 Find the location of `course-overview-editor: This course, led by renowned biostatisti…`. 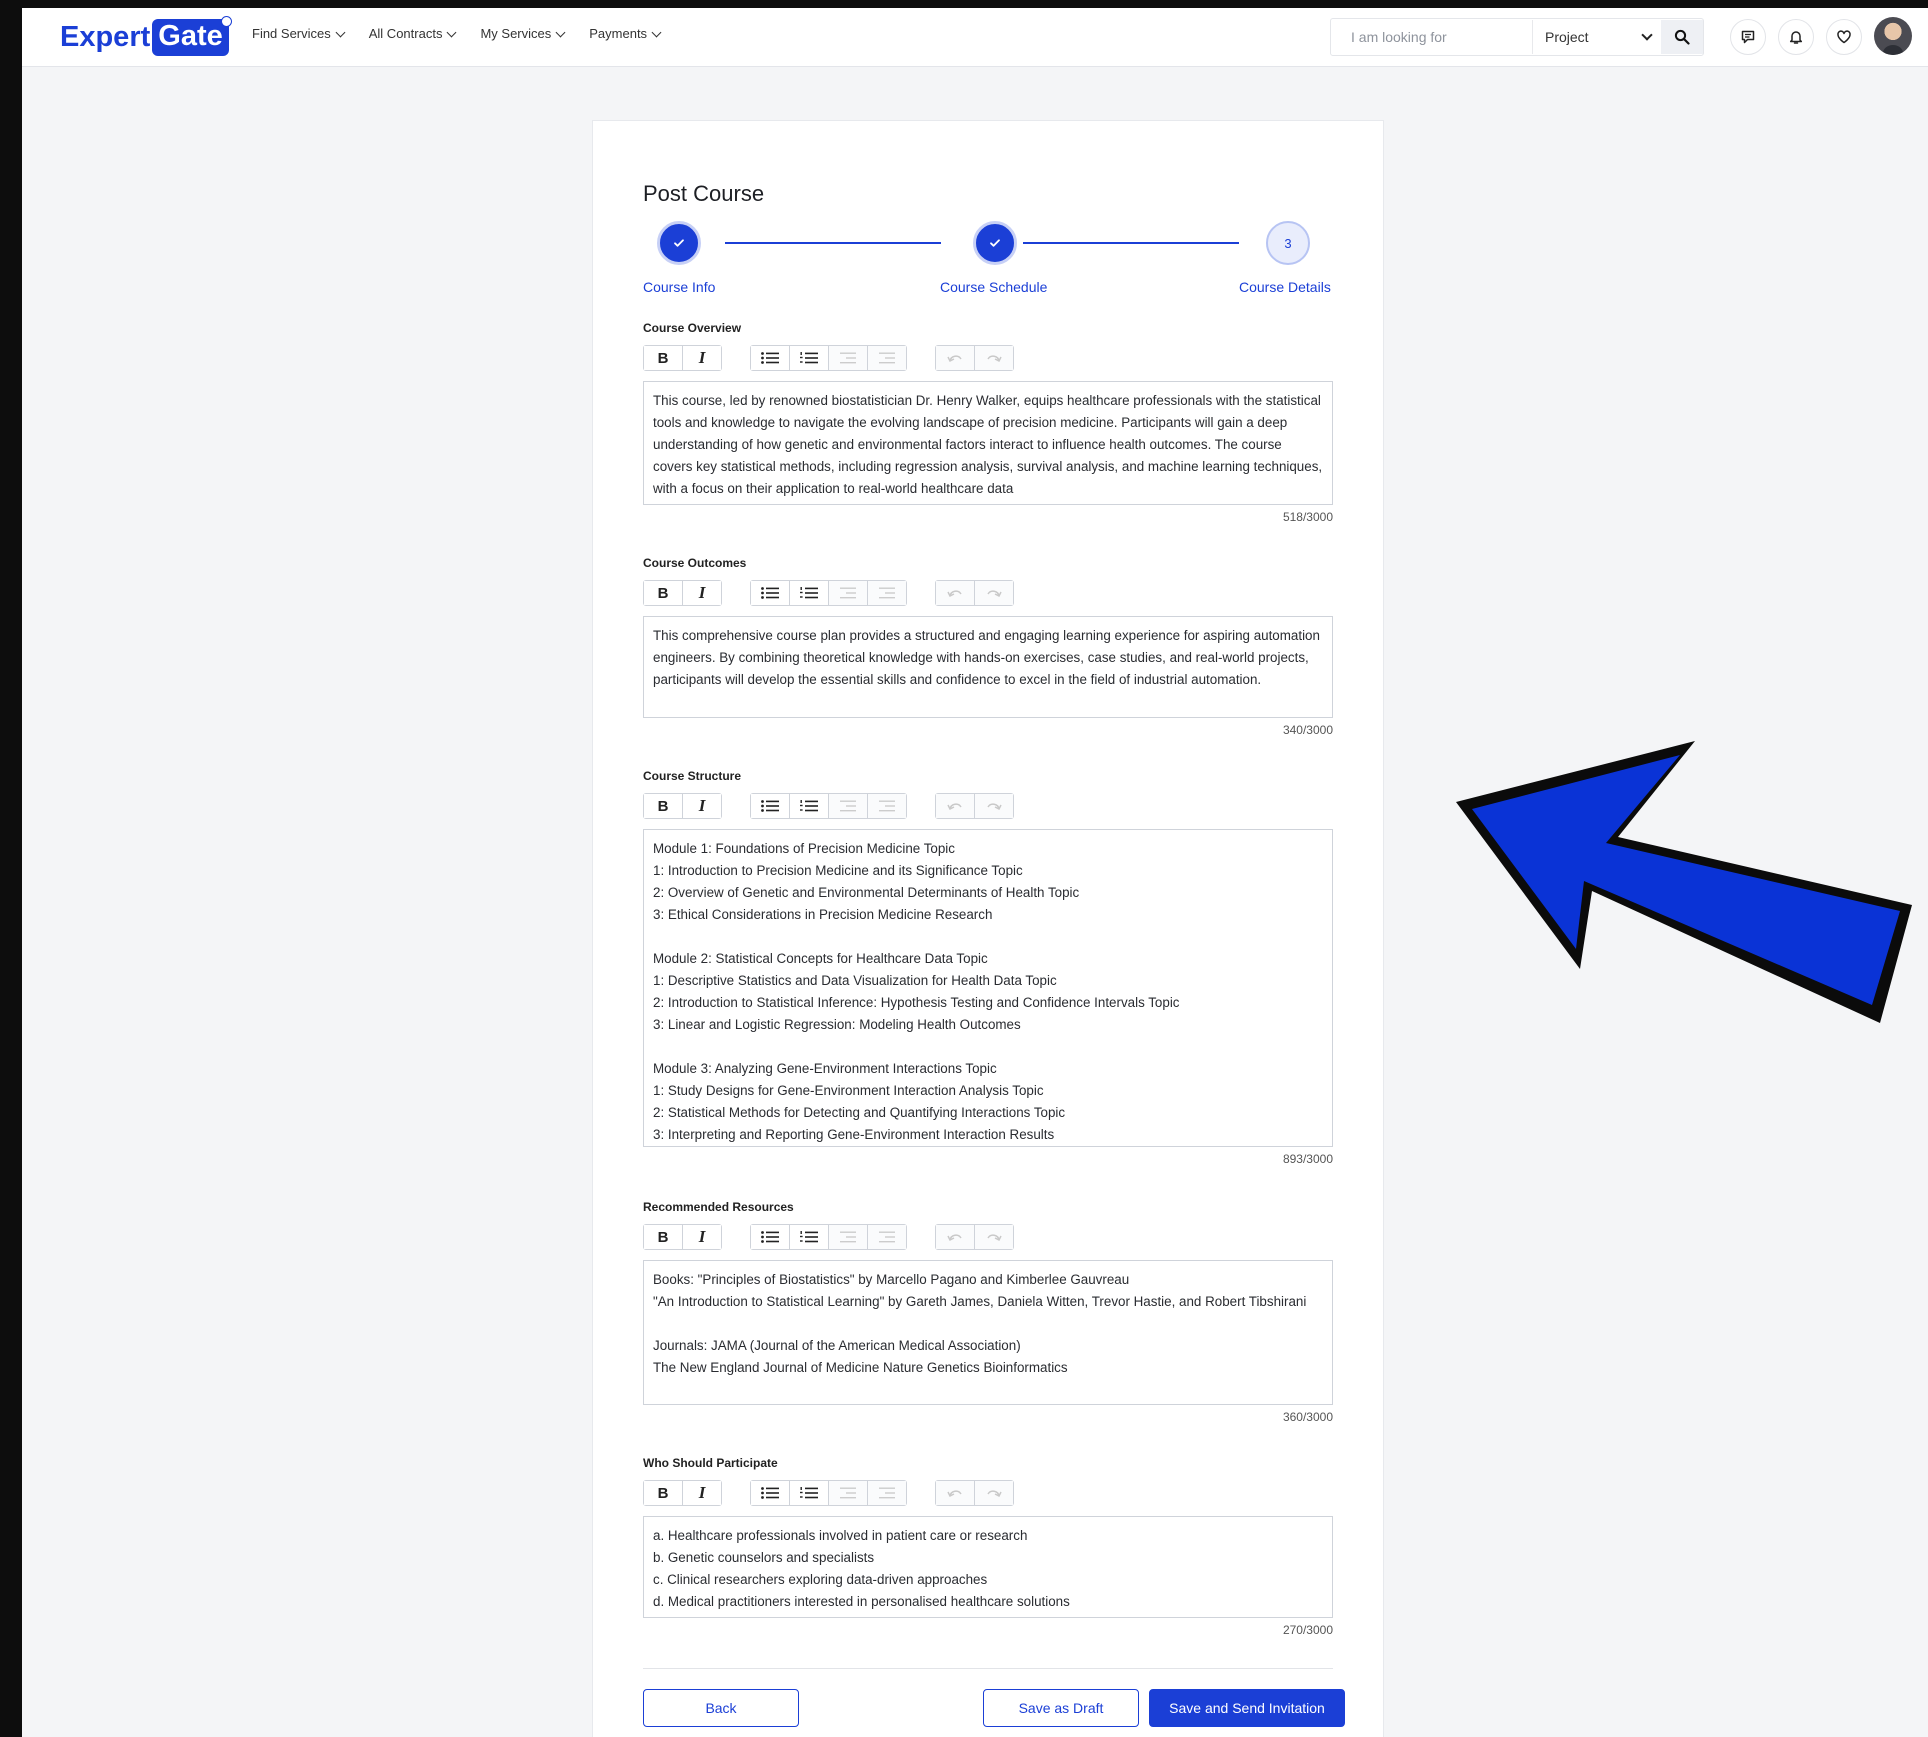

course-overview-editor: This course, led by renowned biostatisti… is located at coordinates (988, 443).